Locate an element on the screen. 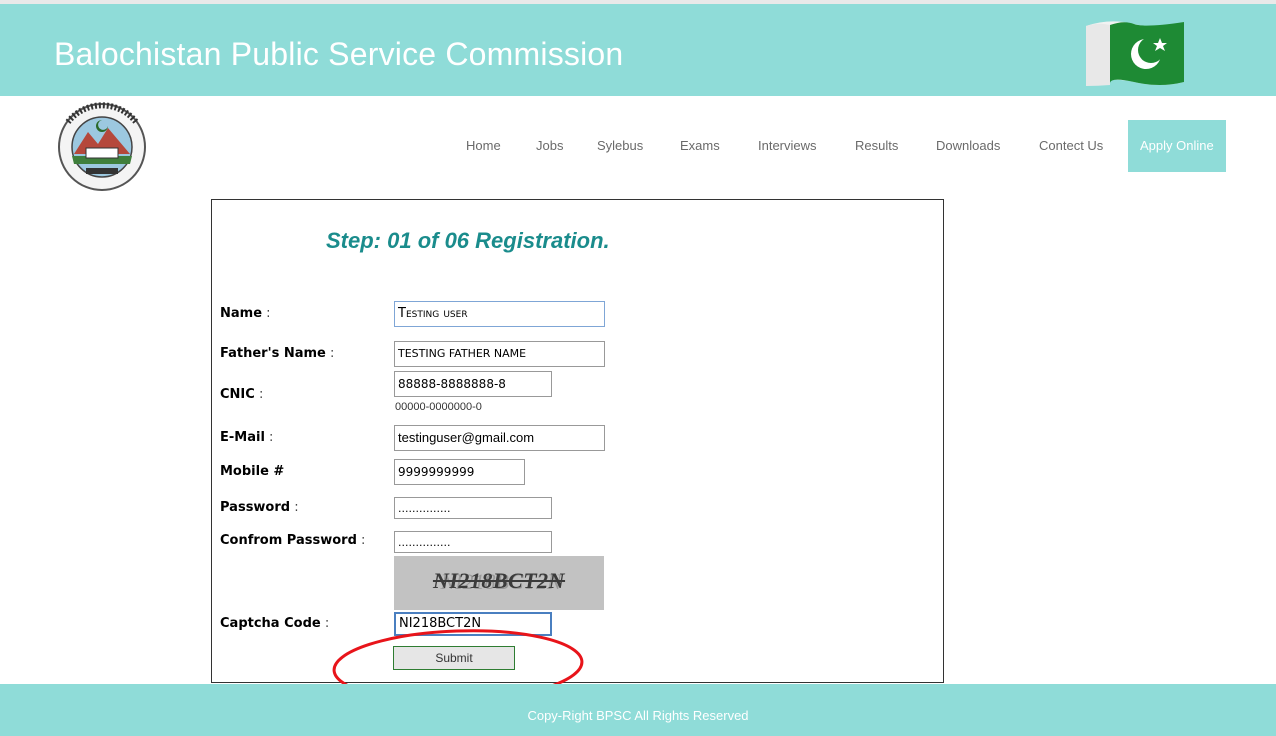 This screenshot has width=1276, height=736. mobile-label: Mobile # is located at coordinates (252, 471).